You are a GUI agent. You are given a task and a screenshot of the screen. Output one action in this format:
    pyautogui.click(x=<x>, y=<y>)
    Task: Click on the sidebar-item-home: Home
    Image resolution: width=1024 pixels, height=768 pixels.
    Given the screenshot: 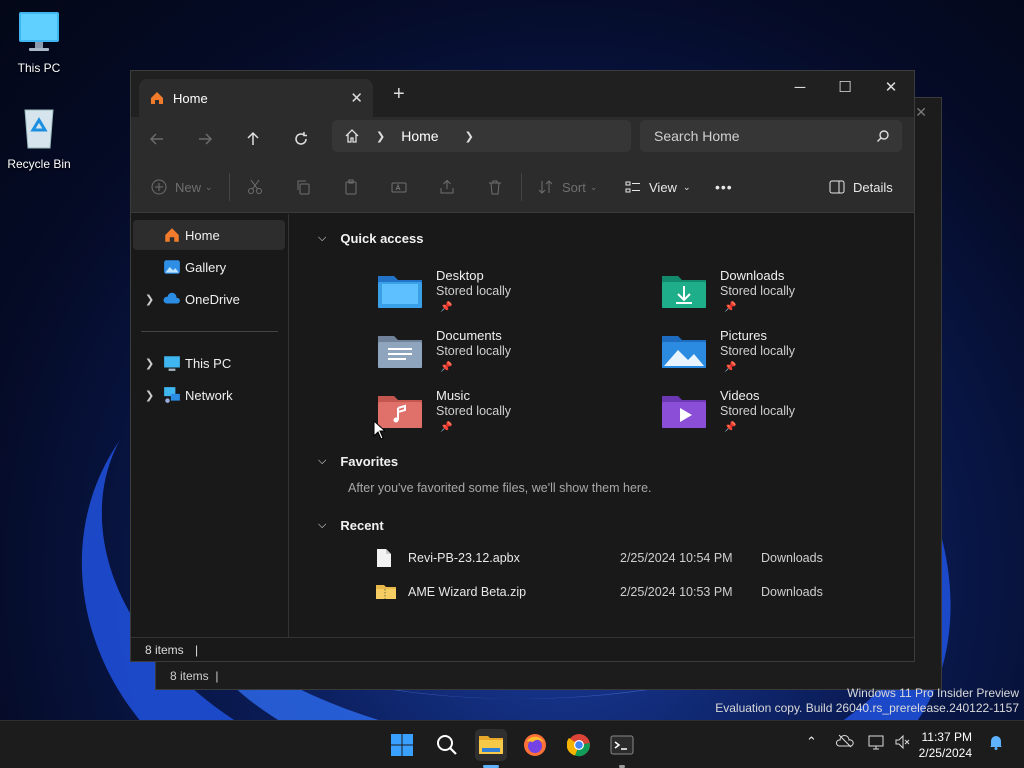 What is the action you would take?
    pyautogui.click(x=209, y=235)
    